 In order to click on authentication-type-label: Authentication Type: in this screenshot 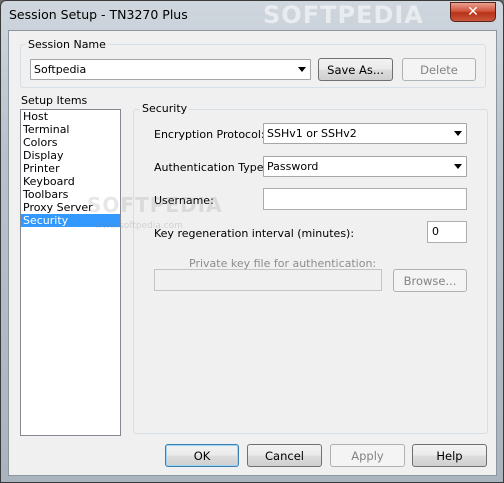, I will do `click(211, 167)`.